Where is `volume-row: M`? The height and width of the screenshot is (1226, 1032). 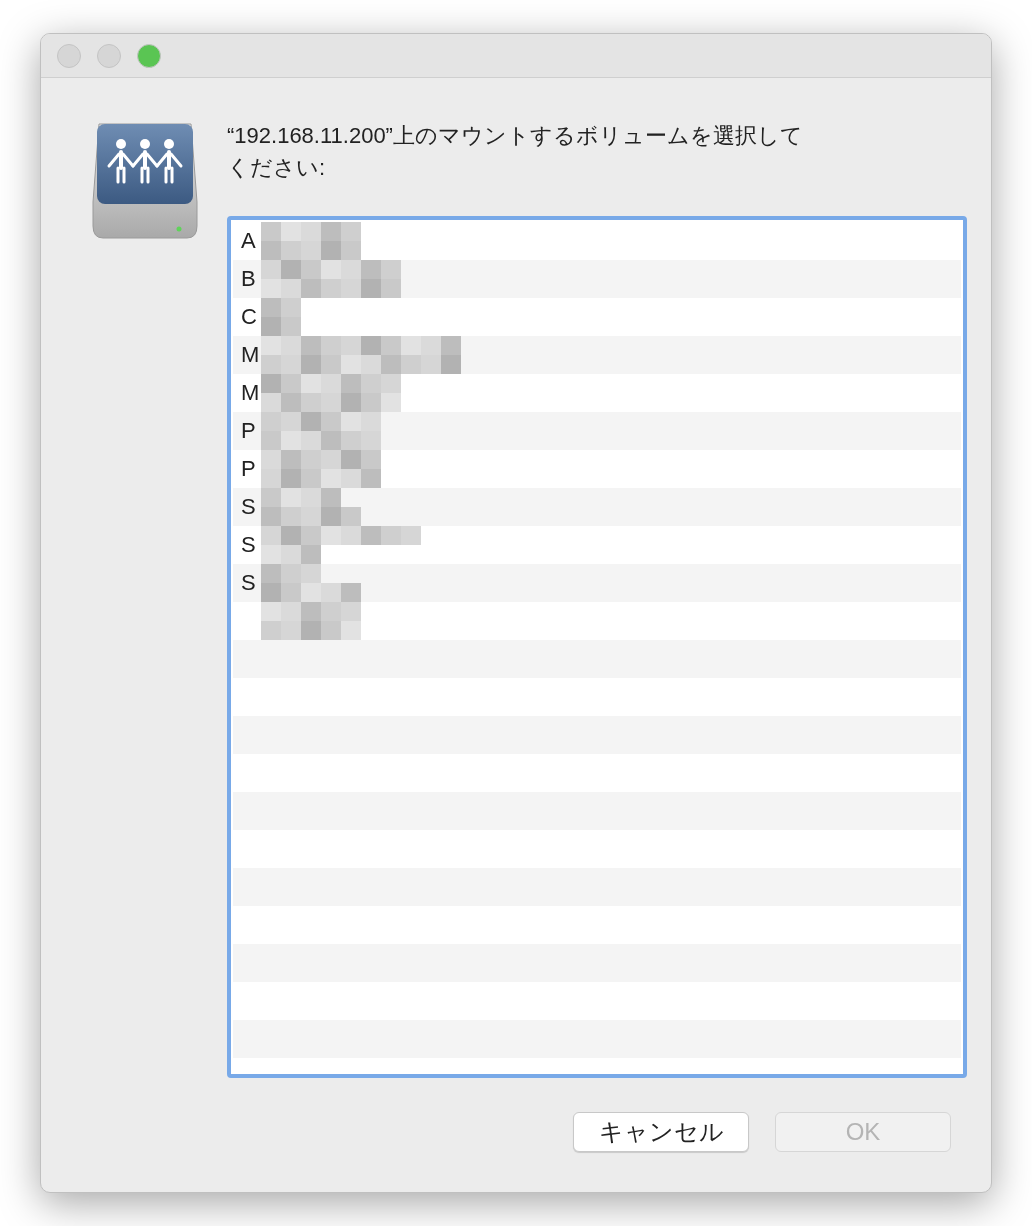 volume-row: M is located at coordinates (597, 355).